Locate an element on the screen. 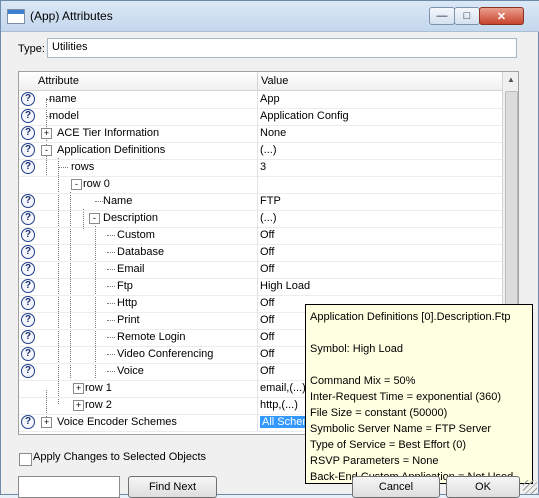 This screenshot has width=539, height=498. table-row: ? Email Off is located at coordinates (260, 270).